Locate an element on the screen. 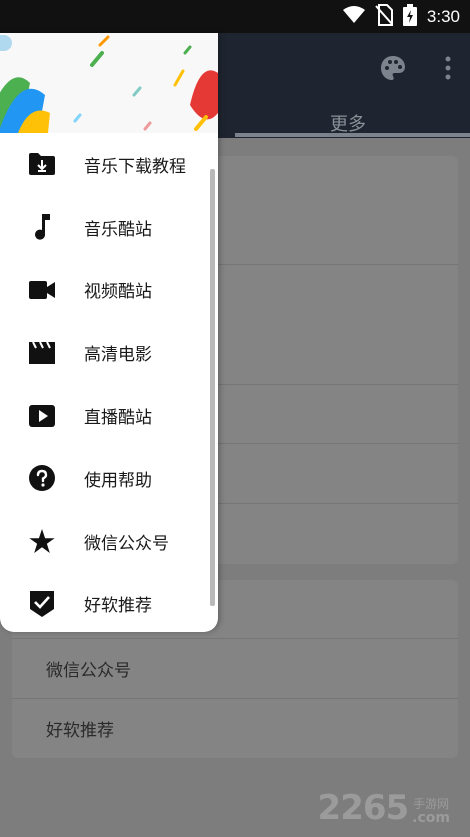 The image size is (470, 837). videocam-icon is located at coordinates (42, 290).